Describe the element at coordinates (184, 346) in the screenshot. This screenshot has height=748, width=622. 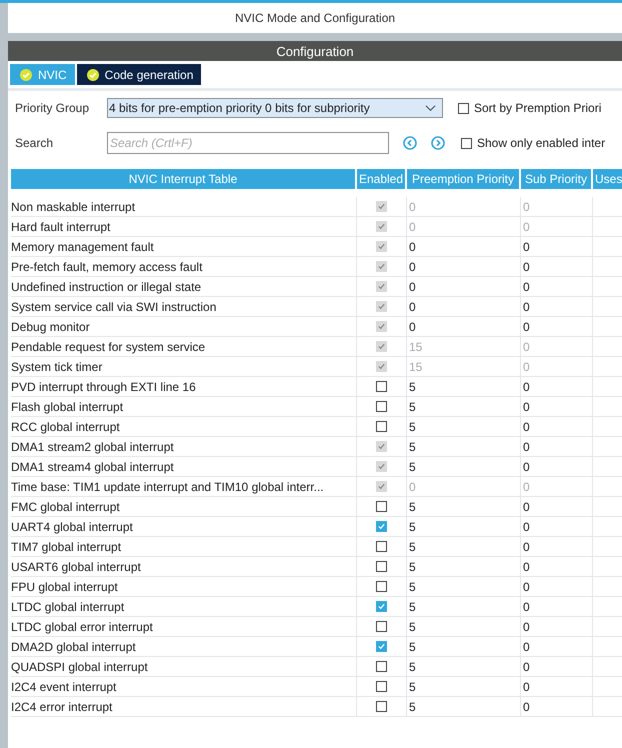
I see `interrupt-name-cell: Pendable request for system service` at that location.